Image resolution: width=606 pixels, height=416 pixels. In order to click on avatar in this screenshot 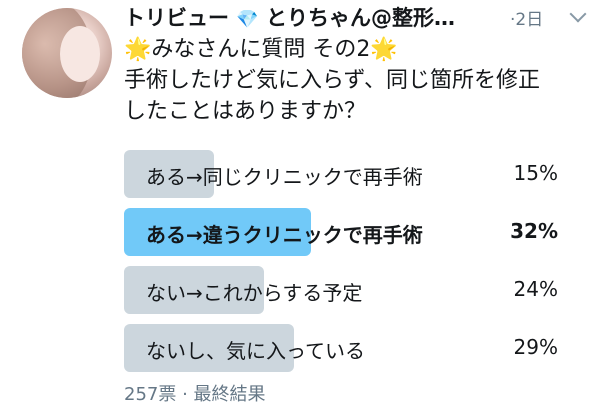, I will do `click(67, 53)`.